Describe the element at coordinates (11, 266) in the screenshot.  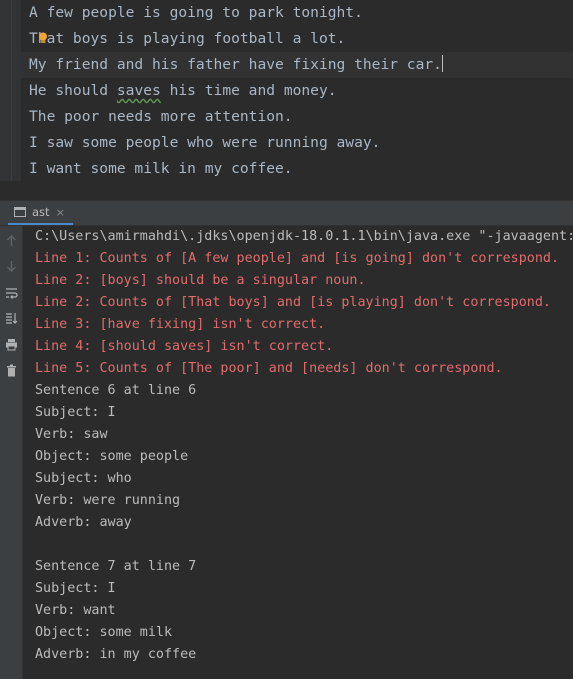
I see `arrow-down-icon` at that location.